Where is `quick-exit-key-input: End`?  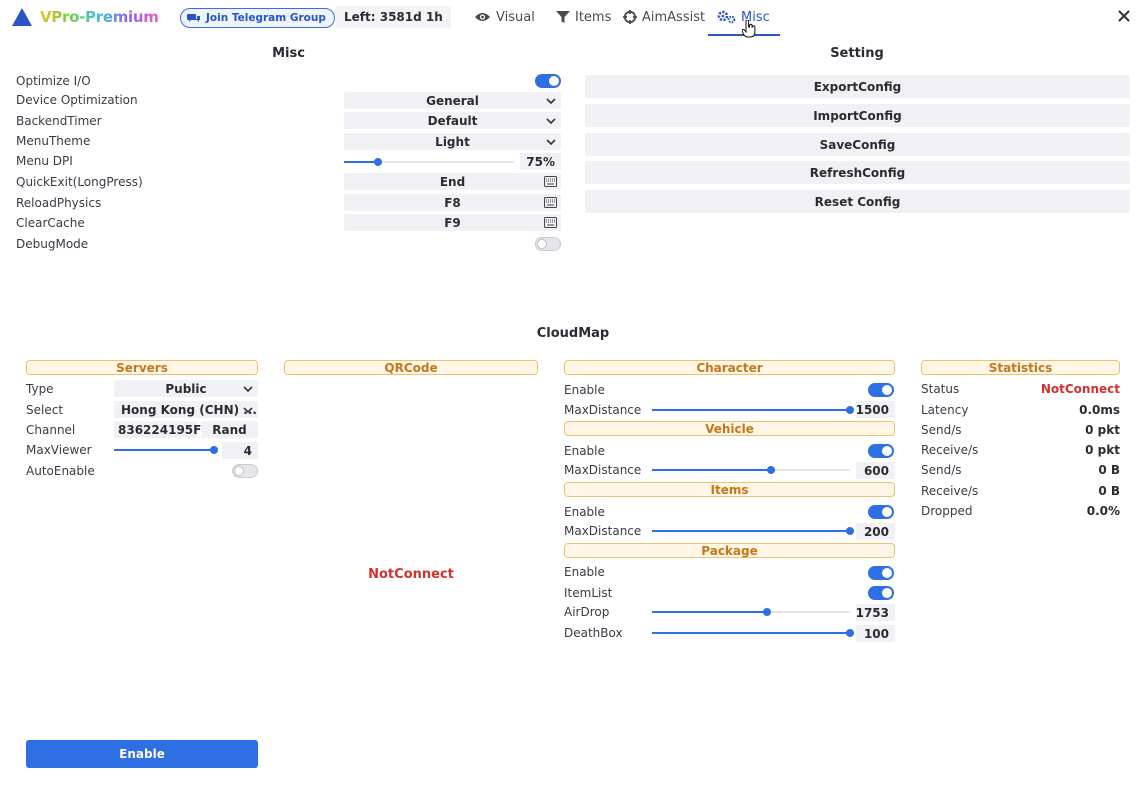 quick-exit-key-input: End is located at coordinates (452, 181).